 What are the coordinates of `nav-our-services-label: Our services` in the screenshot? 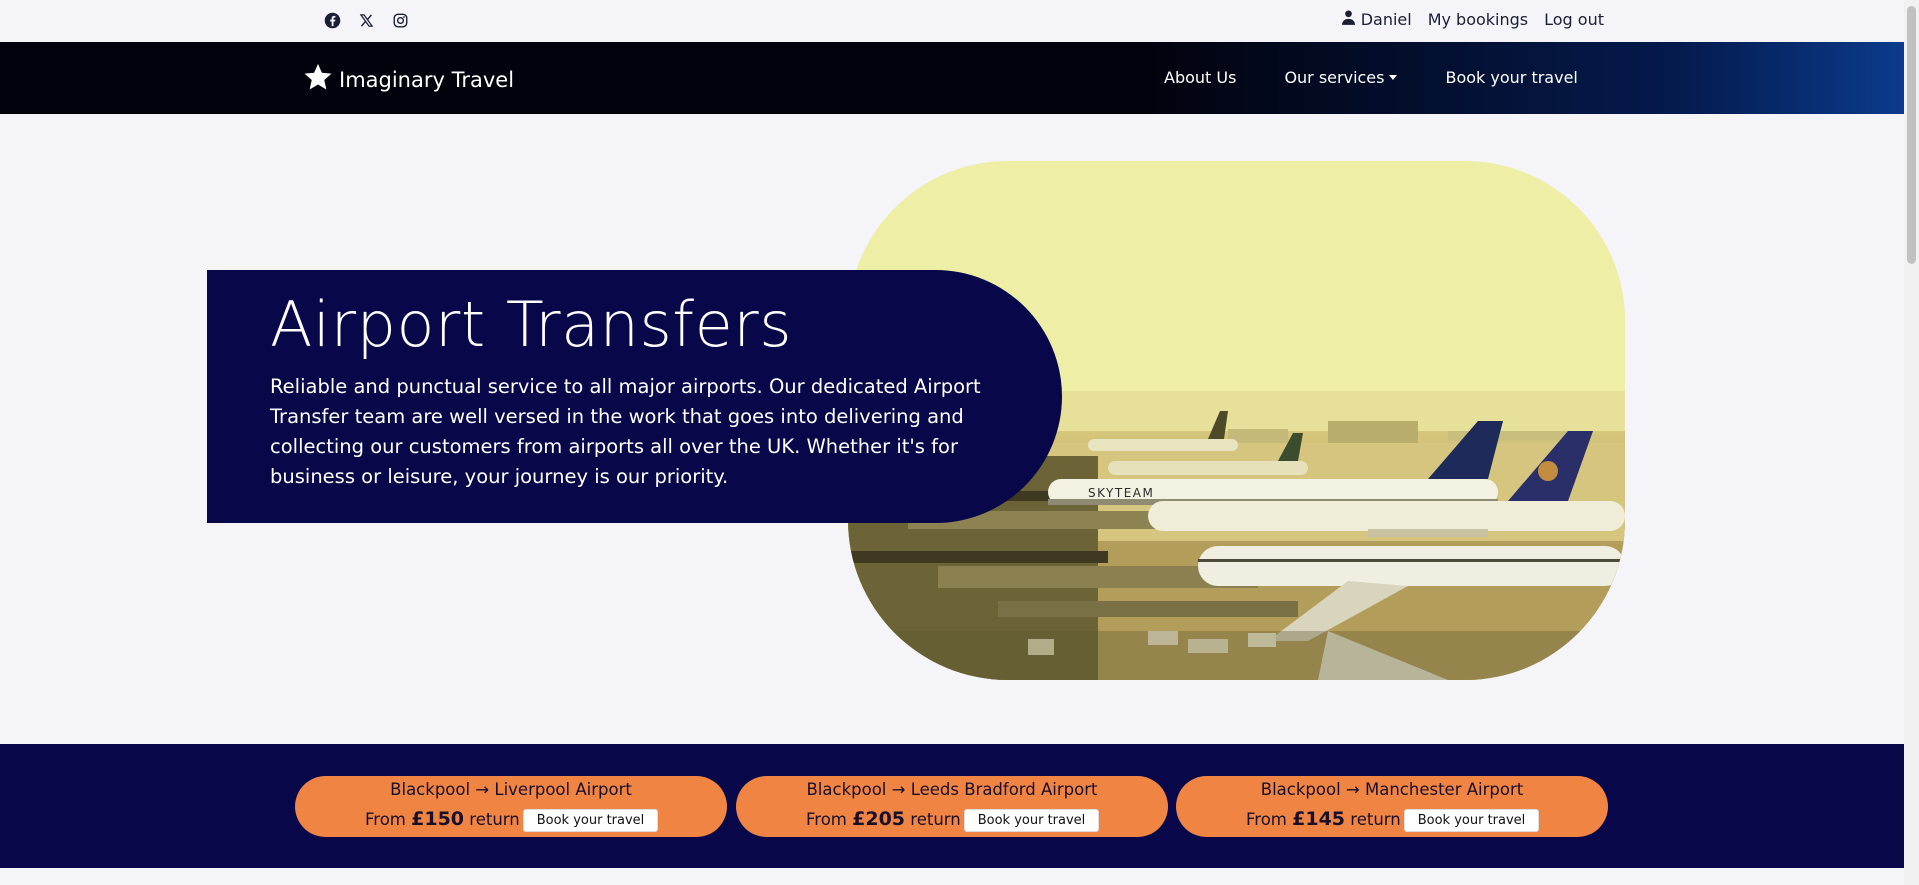 It's located at (1334, 77).